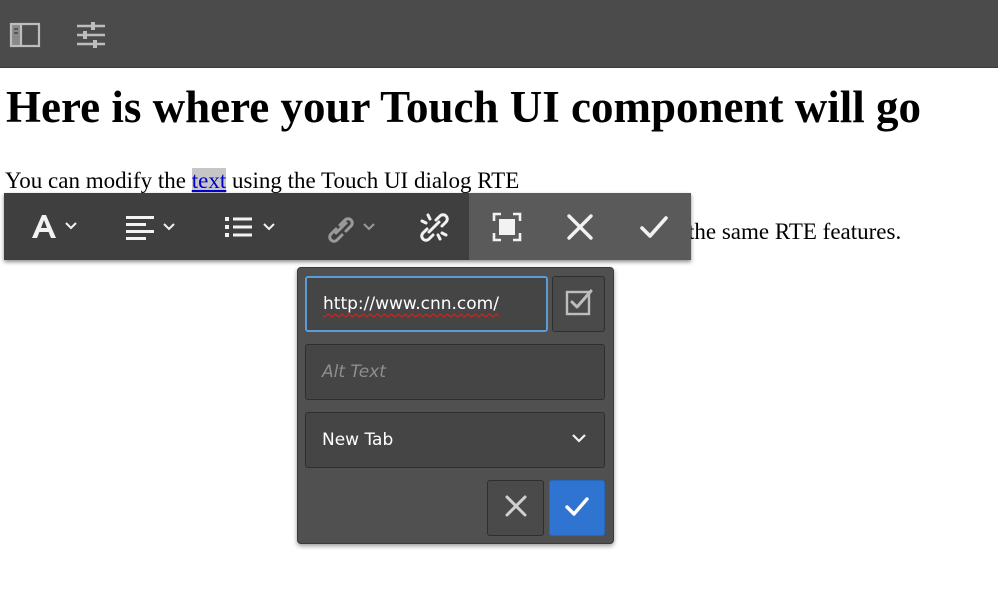 The width and height of the screenshot is (998, 610). I want to click on justify-button, so click(150, 226).